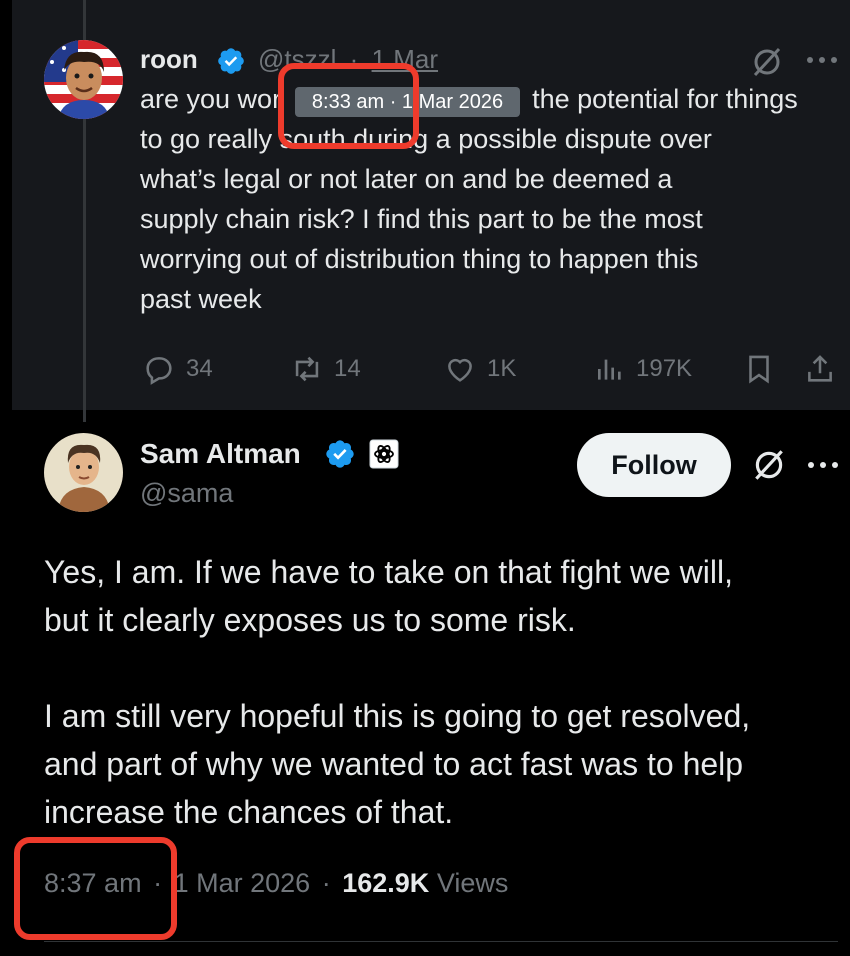 The width and height of the screenshot is (850, 956). Describe the element at coordinates (199, 368) in the screenshot. I see `reply-count: 34` at that location.